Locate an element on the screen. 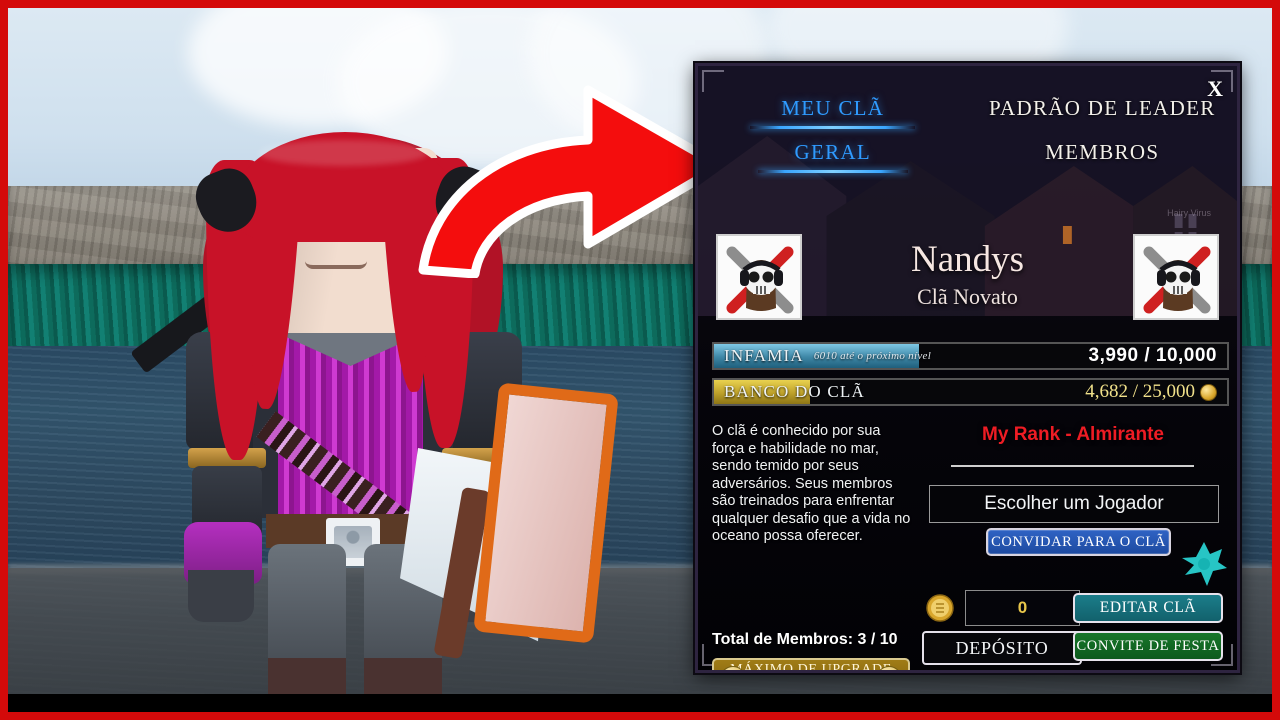  bottom-black-bar is located at coordinates (640, 703).